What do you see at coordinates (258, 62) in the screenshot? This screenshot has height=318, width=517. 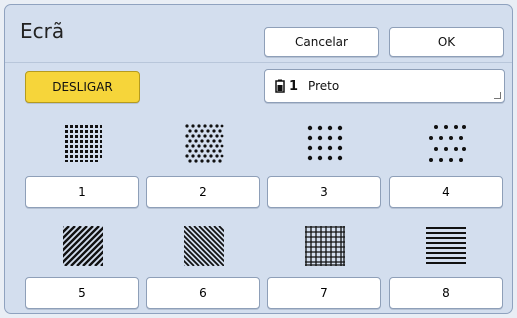 I see `header-separator` at bounding box center [258, 62].